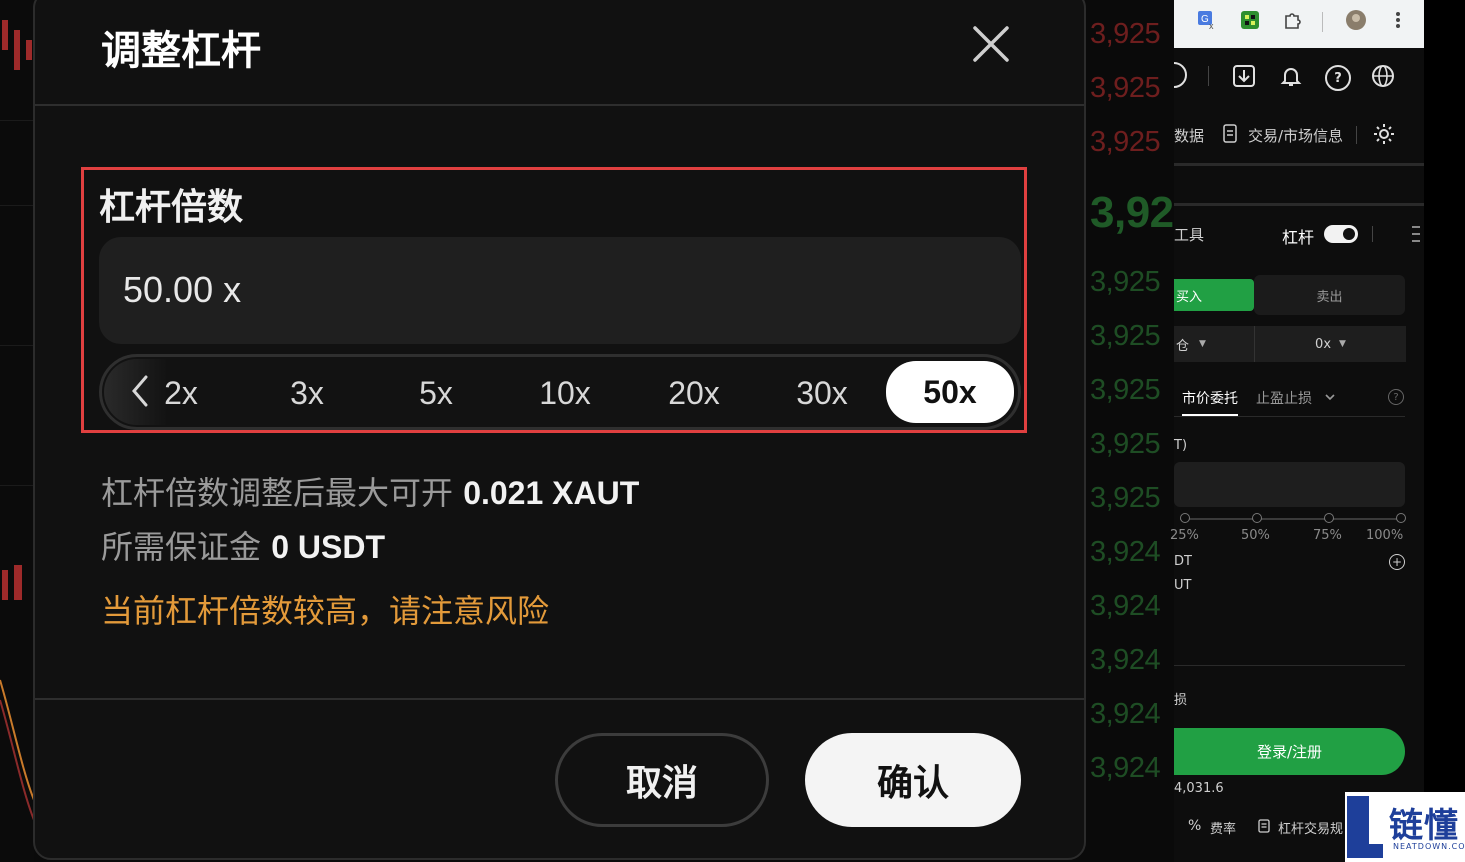  I want to click on percent-icon: %, so click(1195, 826).